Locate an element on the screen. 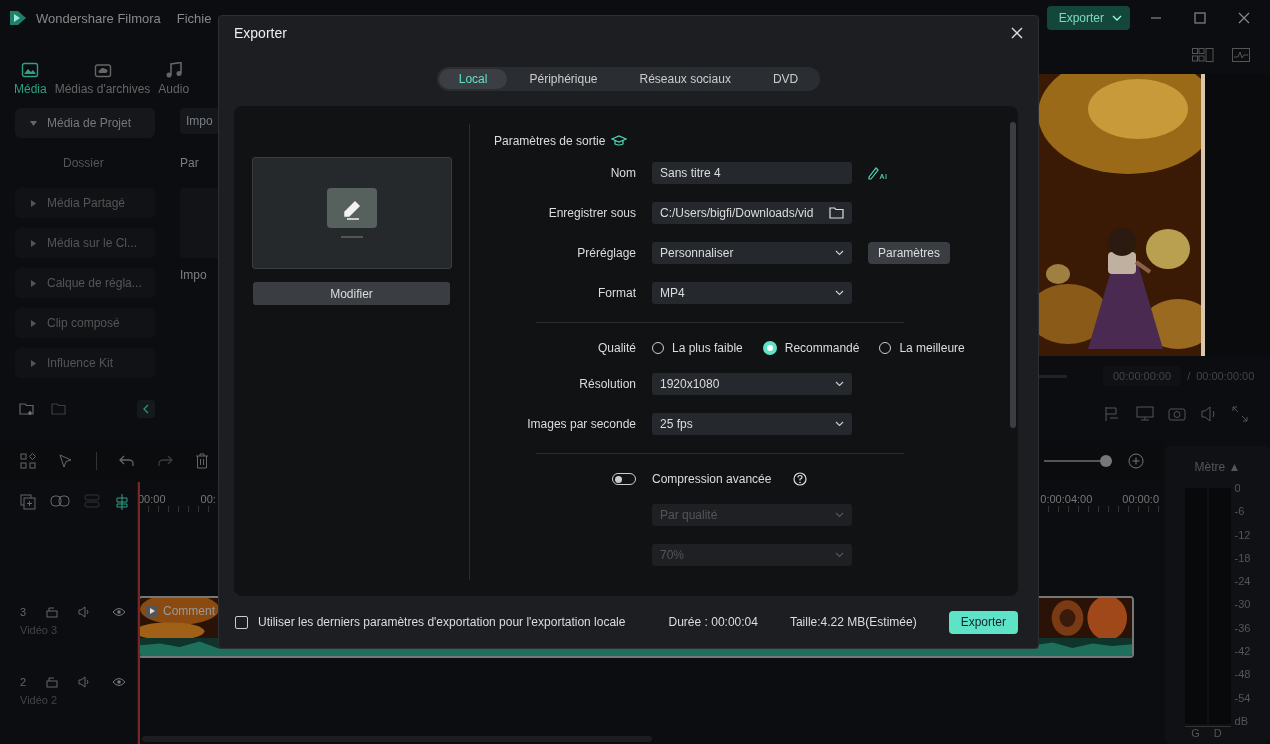 The width and height of the screenshot is (1270, 744). export-tab: DVD is located at coordinates (785, 79).